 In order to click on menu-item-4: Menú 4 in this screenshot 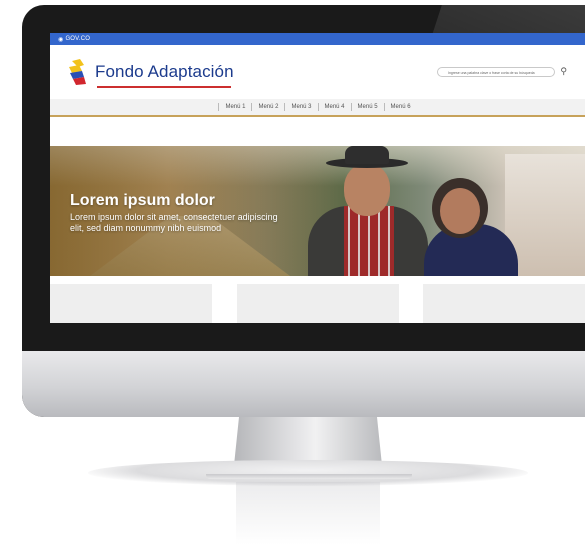, I will do `click(334, 107)`.